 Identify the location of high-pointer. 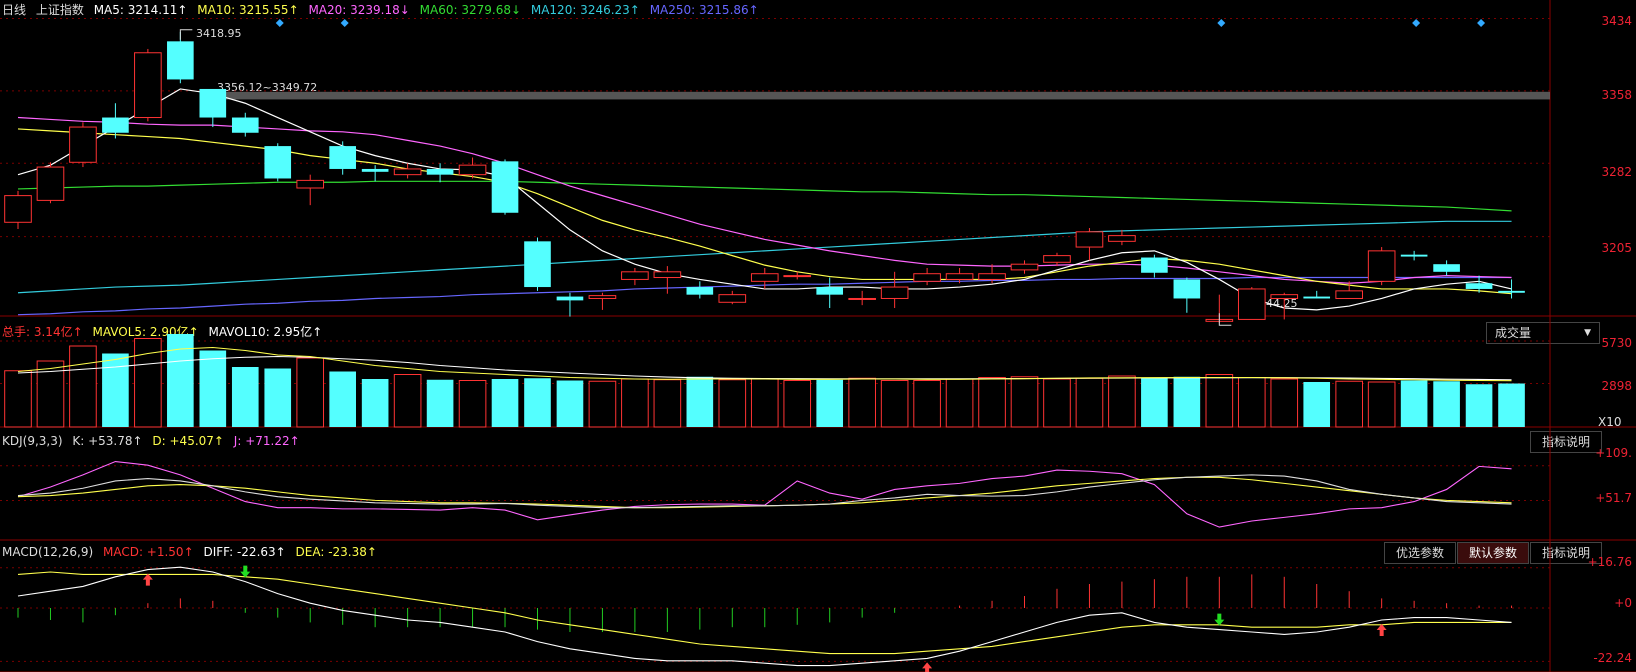
(186, 34).